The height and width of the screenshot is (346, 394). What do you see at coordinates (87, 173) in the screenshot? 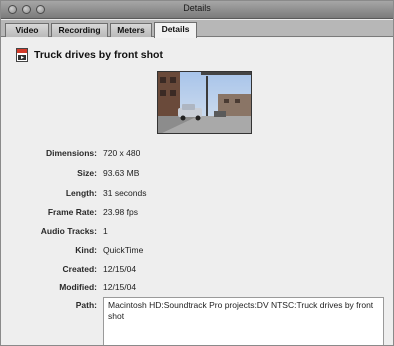
I see `detail-label: Size:` at bounding box center [87, 173].